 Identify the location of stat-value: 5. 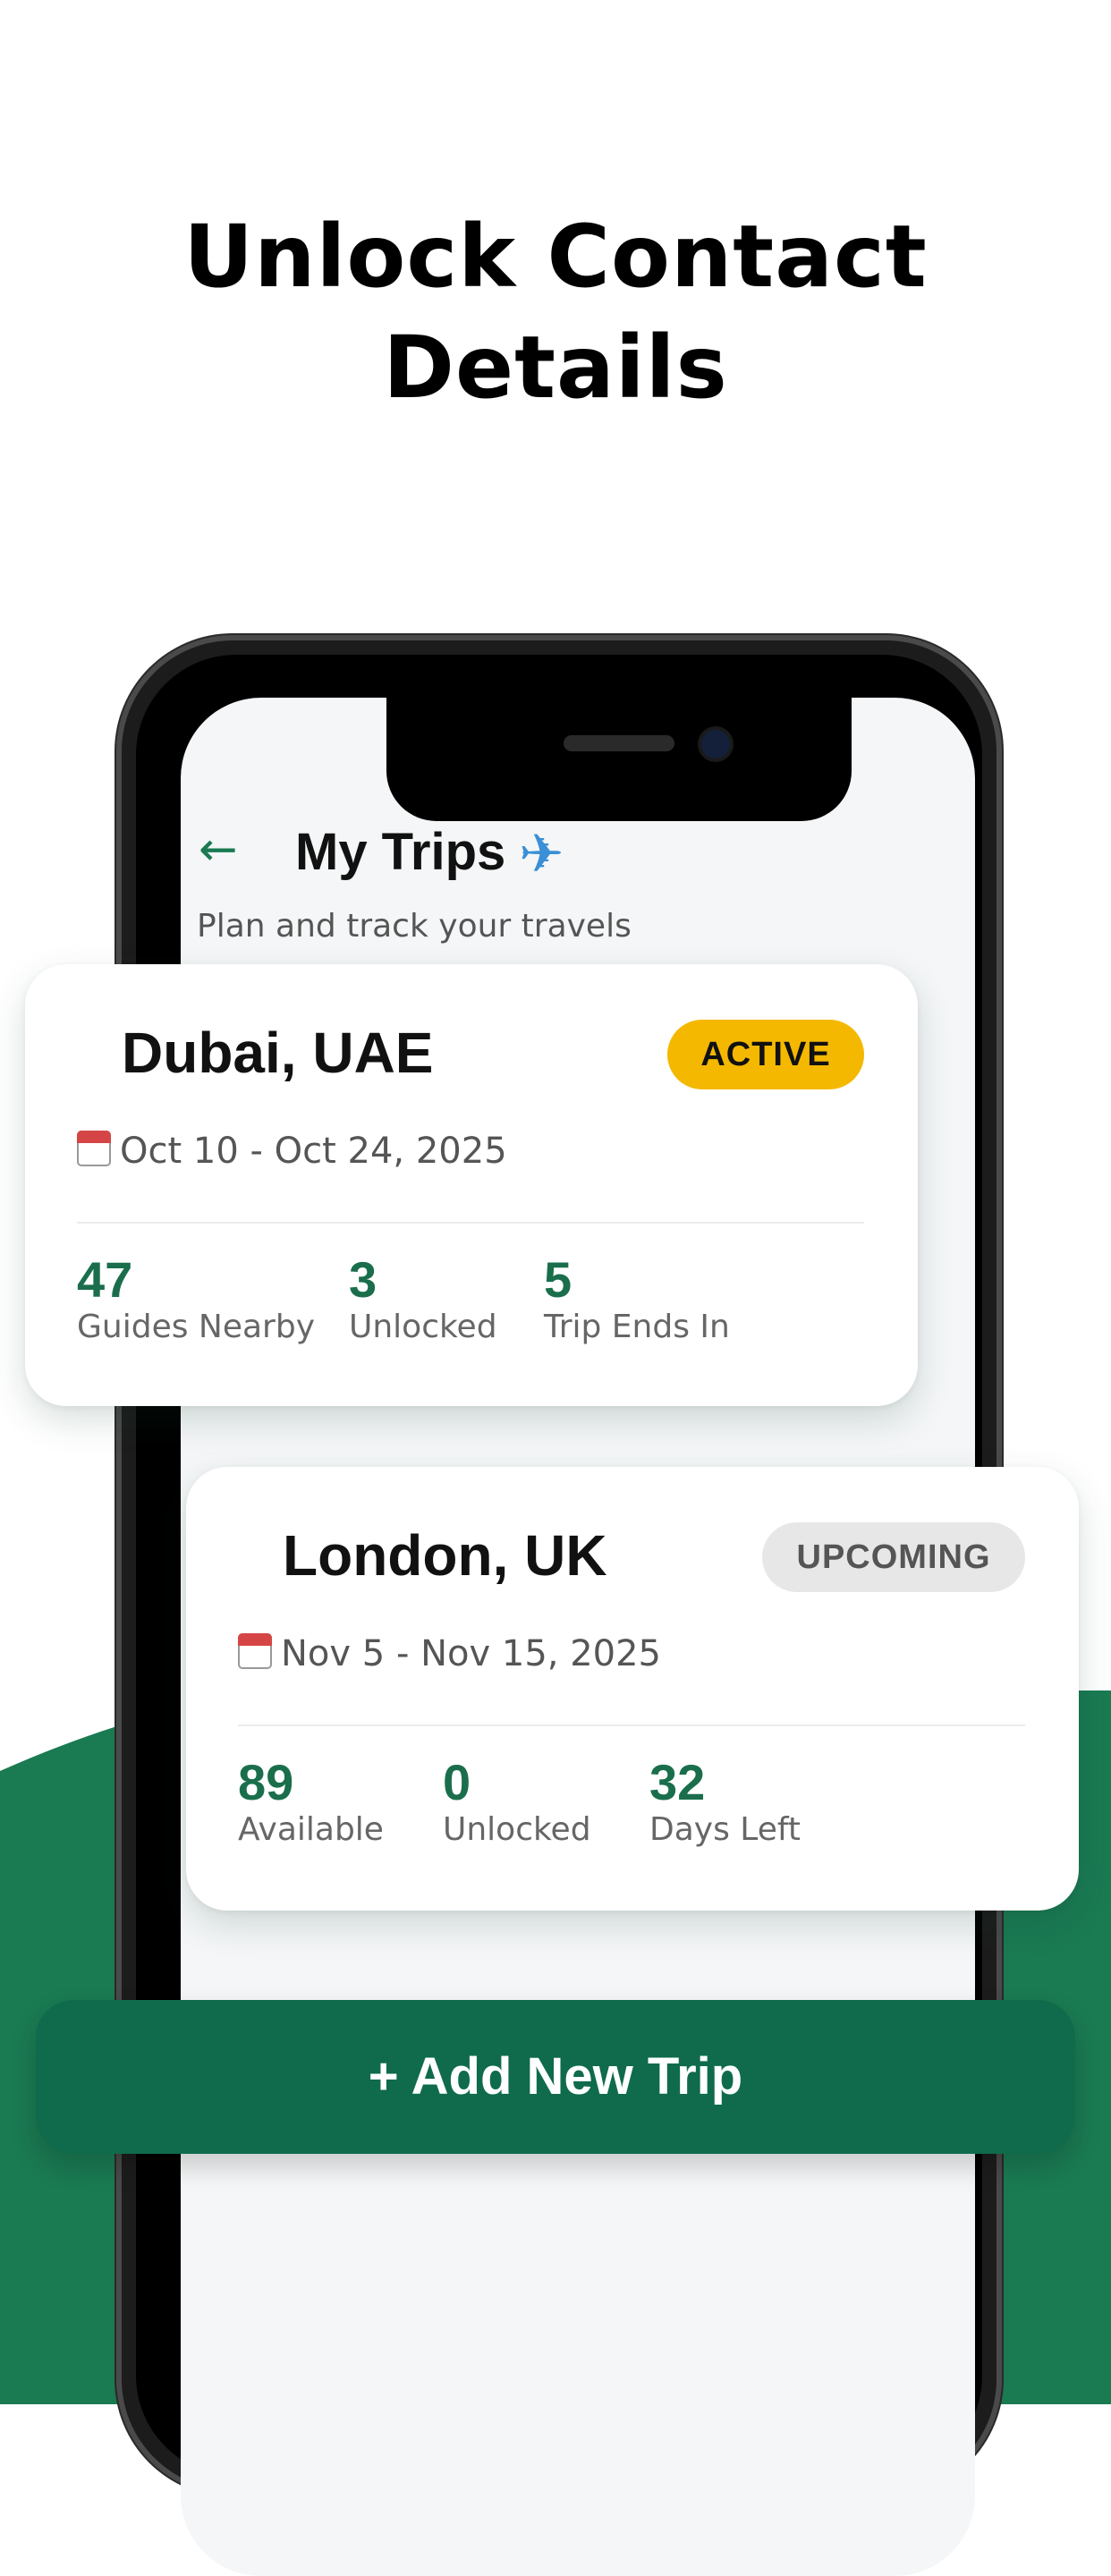
(558, 1279).